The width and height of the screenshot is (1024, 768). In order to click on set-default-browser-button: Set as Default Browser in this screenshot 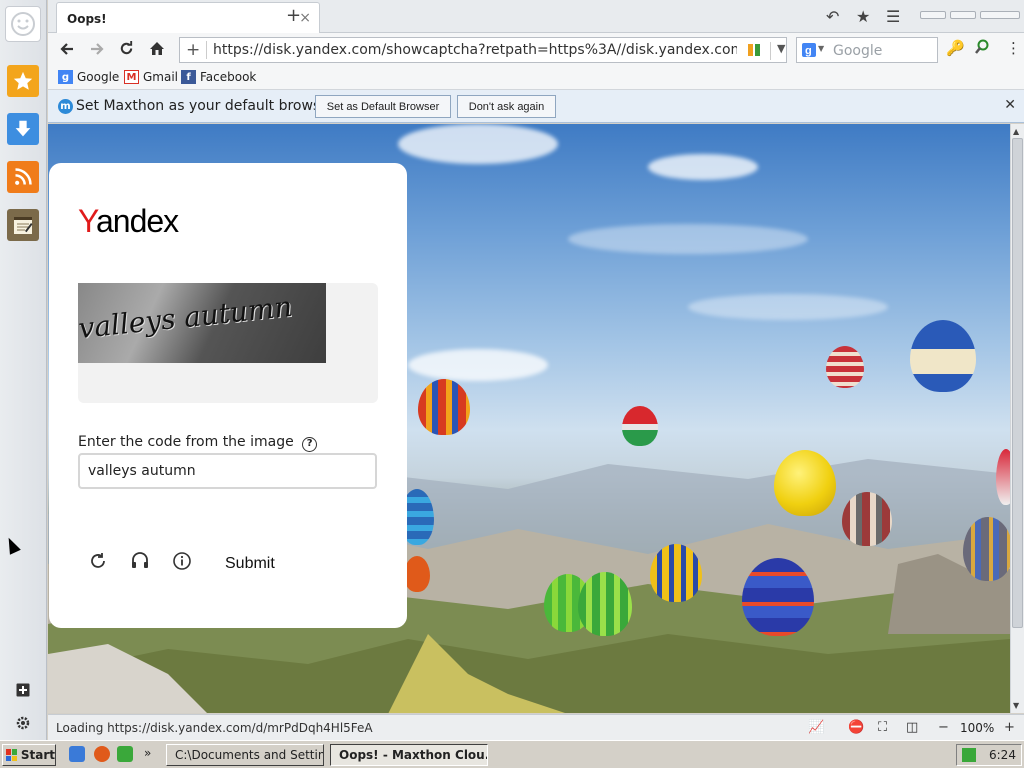, I will do `click(383, 106)`.